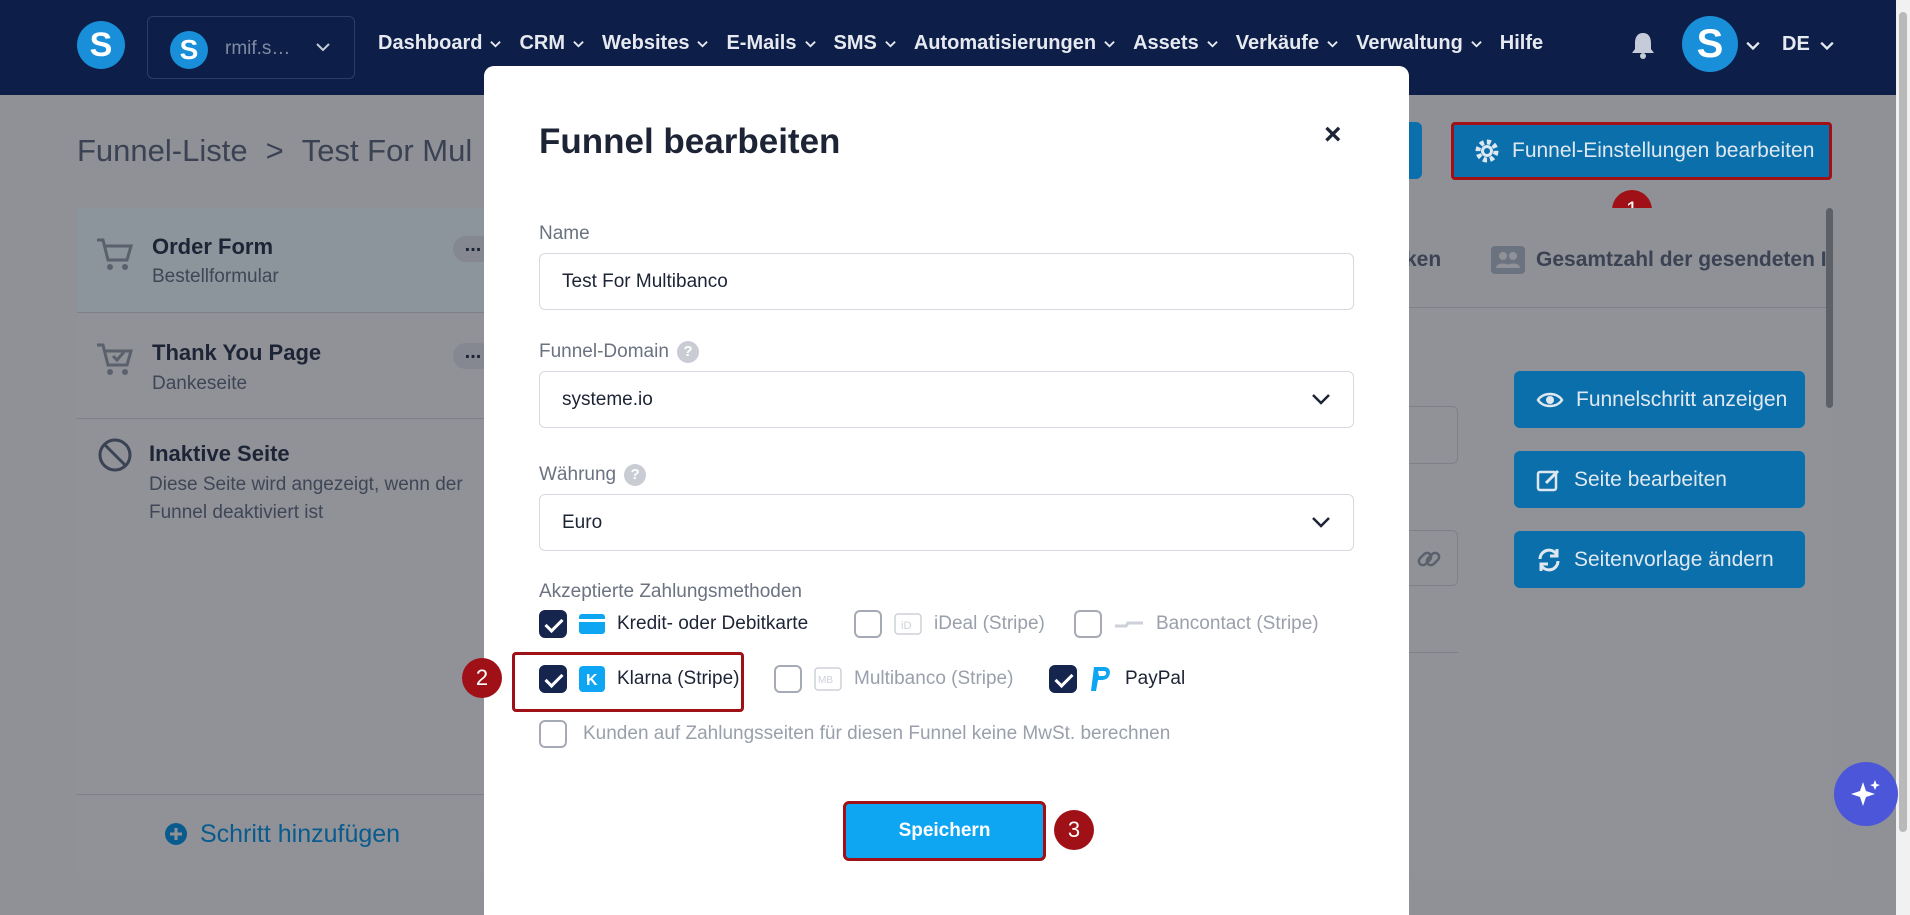  Describe the element at coordinates (542, 43) in the screenshot. I see `menu-label: CRM` at that location.